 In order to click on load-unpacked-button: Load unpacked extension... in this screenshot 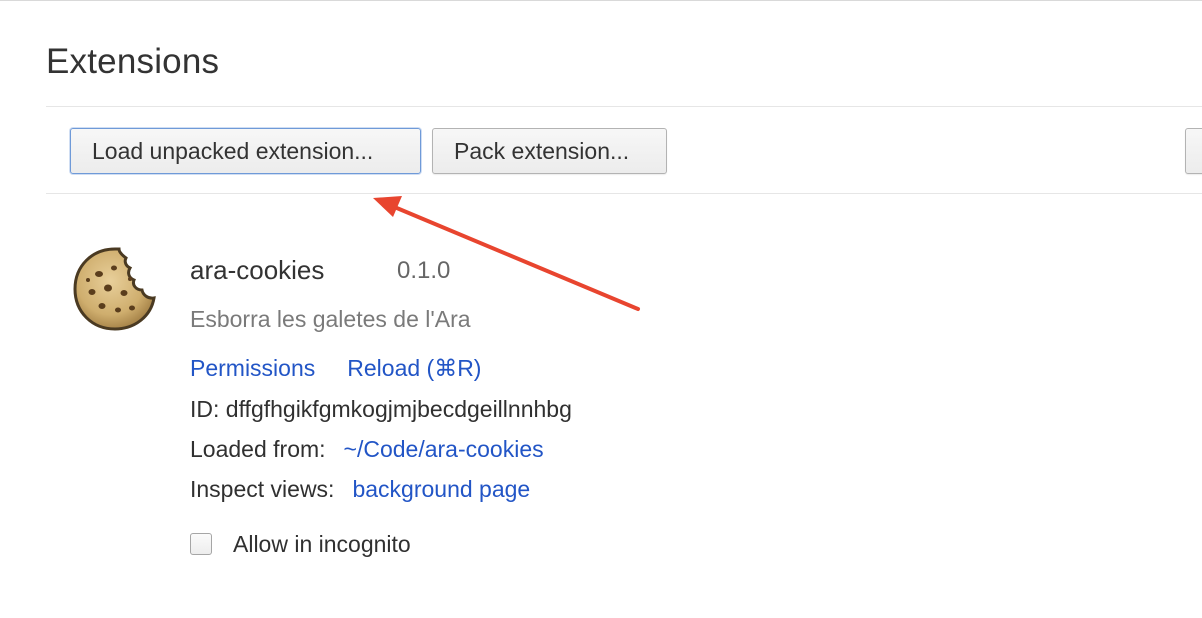, I will do `click(245, 151)`.